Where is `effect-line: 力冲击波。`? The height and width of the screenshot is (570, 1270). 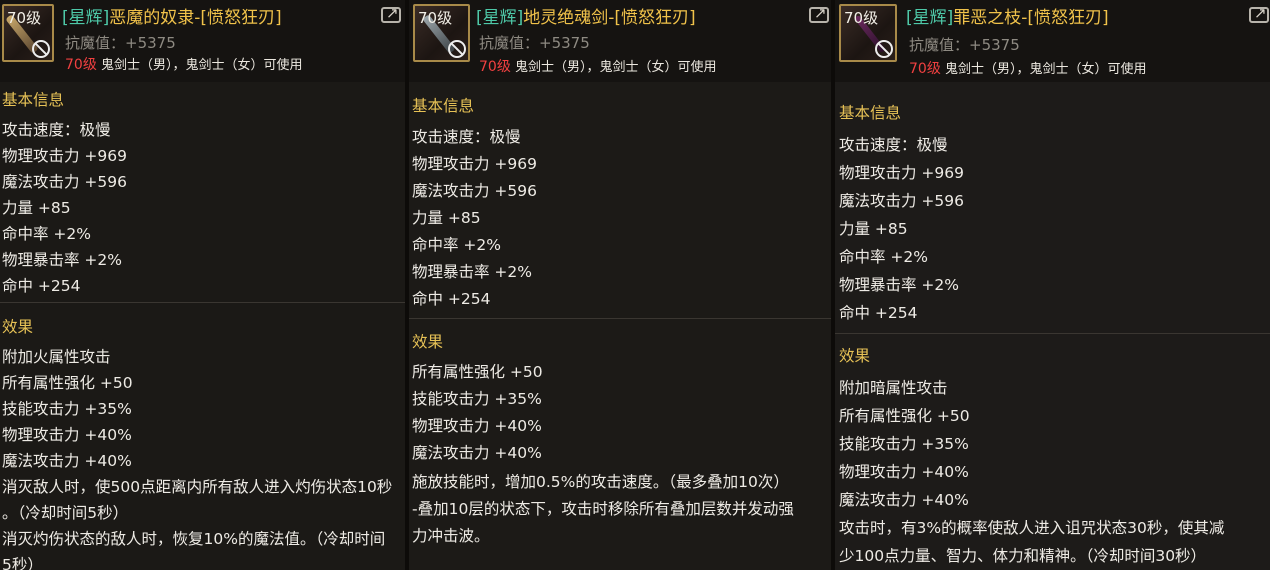 effect-line: 力冲击波。 is located at coordinates (451, 536).